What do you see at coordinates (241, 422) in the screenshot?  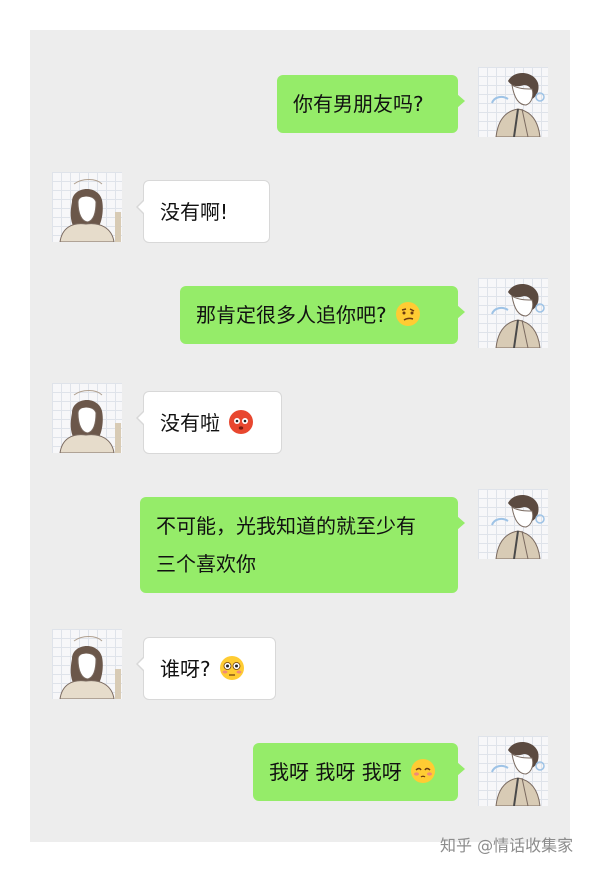 I see `embarrassed-face-emoji` at bounding box center [241, 422].